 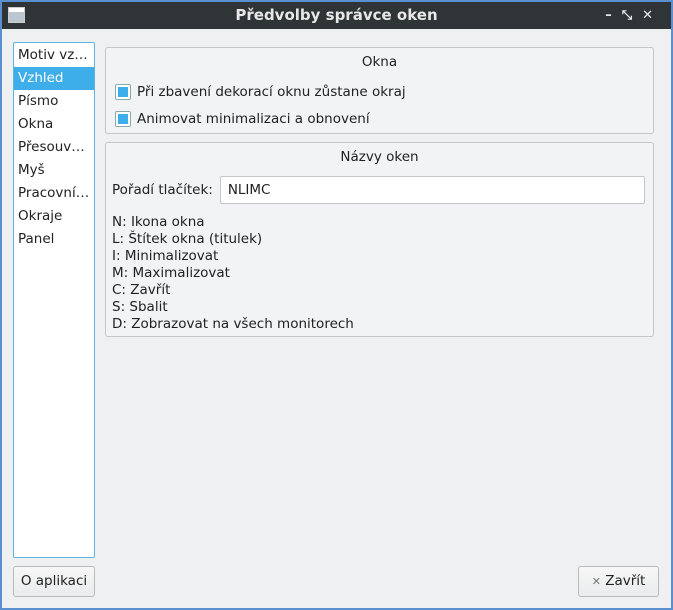 I want to click on button-order-label: Pořadí tlačítek:, so click(x=162, y=190).